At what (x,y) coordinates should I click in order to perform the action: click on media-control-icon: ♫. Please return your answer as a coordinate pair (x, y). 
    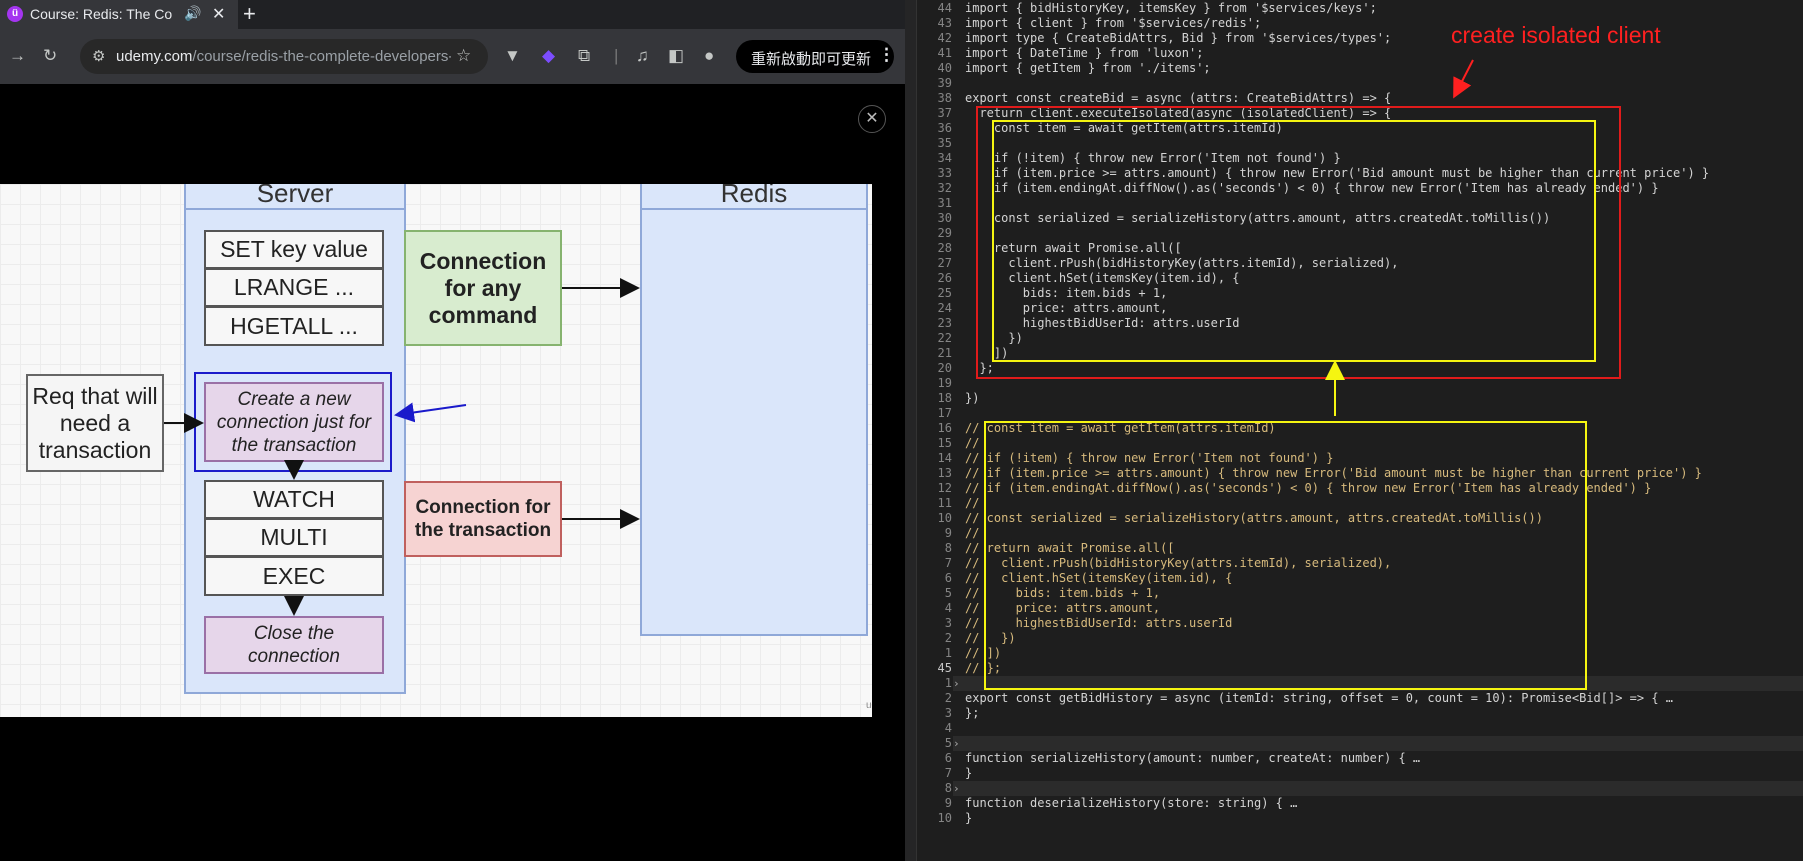
    Looking at the image, I should click on (642, 56).